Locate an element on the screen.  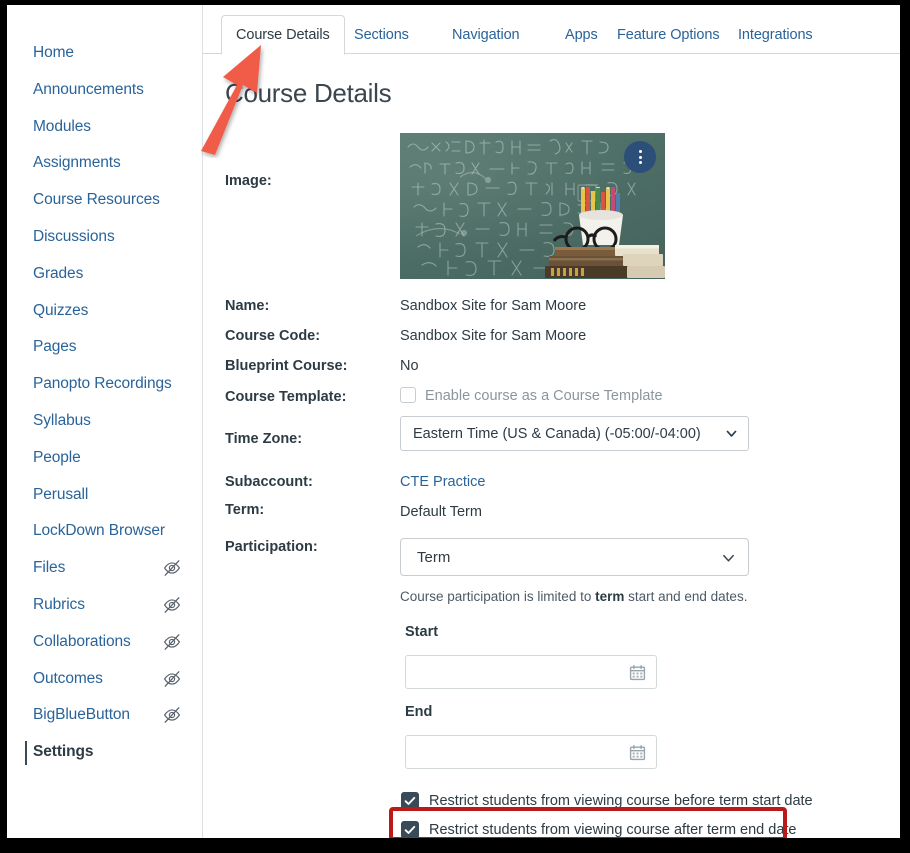
course-image-options-button is located at coordinates (640, 157).